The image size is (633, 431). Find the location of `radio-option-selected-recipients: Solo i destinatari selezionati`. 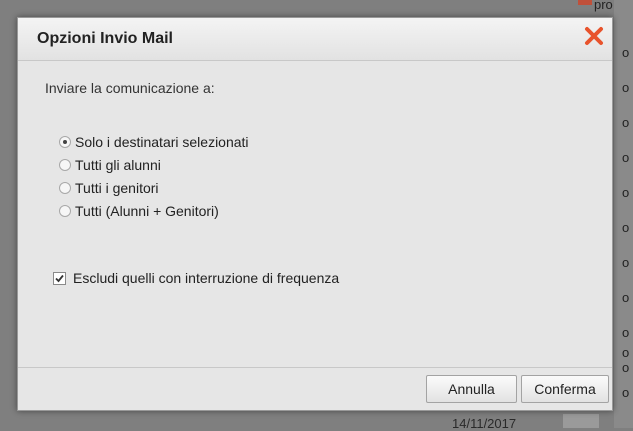

radio-option-selected-recipients: Solo i destinatari selezionati is located at coordinates (154, 141).